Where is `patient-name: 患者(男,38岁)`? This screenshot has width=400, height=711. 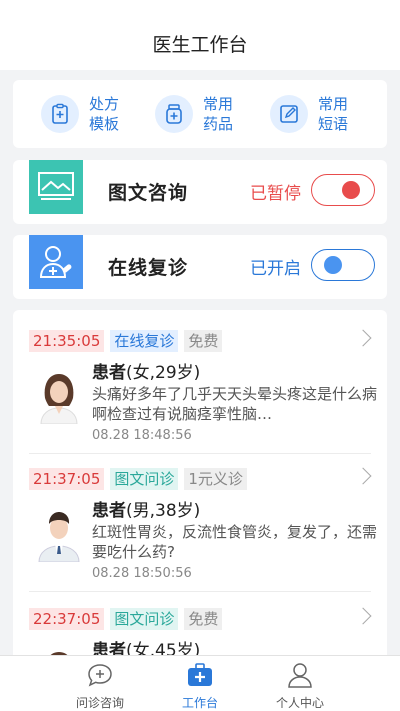
patient-name: 患者(男,38岁) is located at coordinates (146, 508).